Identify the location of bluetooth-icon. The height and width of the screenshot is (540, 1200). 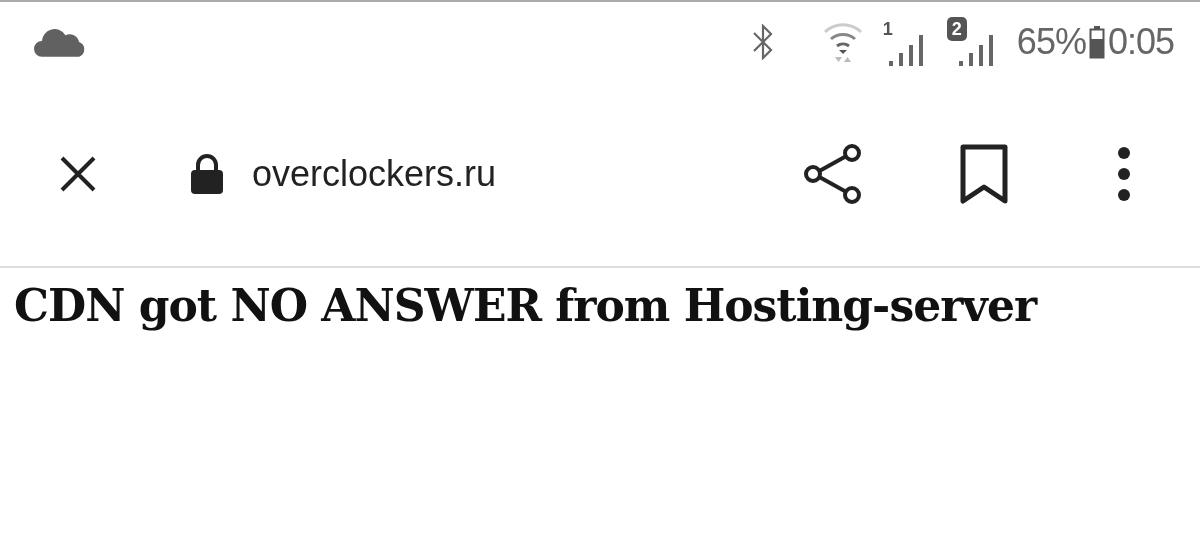
(762, 42).